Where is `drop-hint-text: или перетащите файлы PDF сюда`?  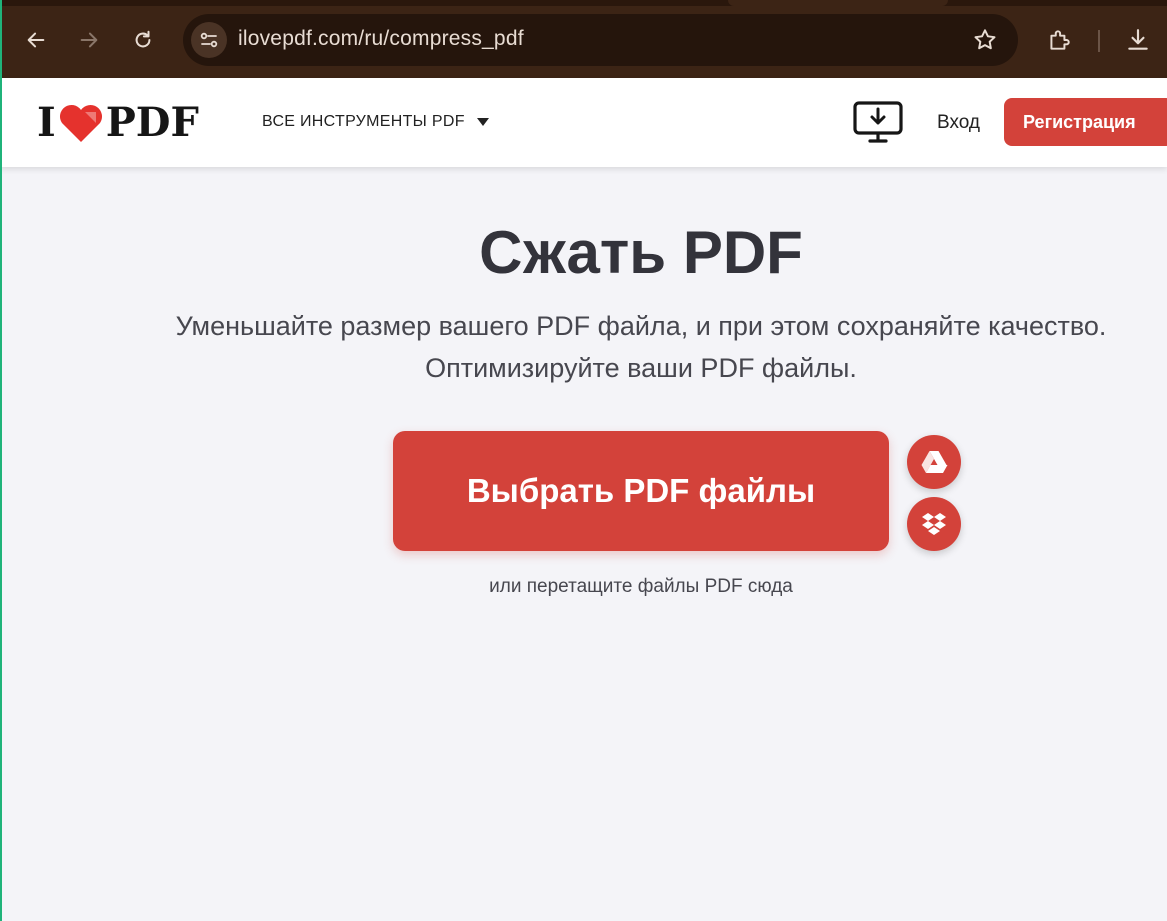 drop-hint-text: или перетащите файлы PDF сюда is located at coordinates (641, 586).